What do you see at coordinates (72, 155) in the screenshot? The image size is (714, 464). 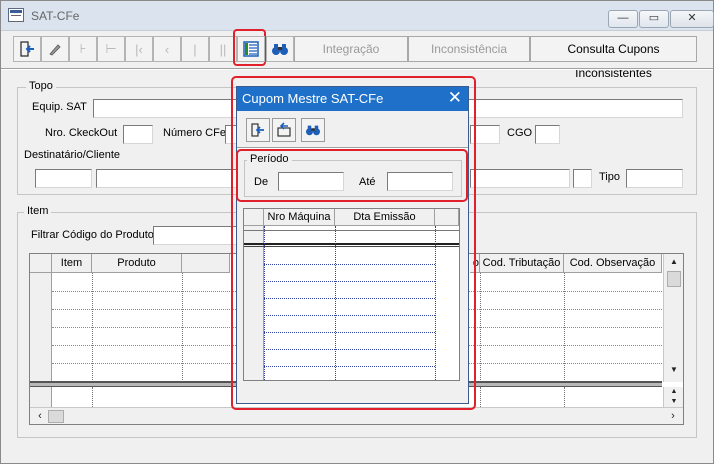 I see `destinatario-label: Destinatário/Cliente` at bounding box center [72, 155].